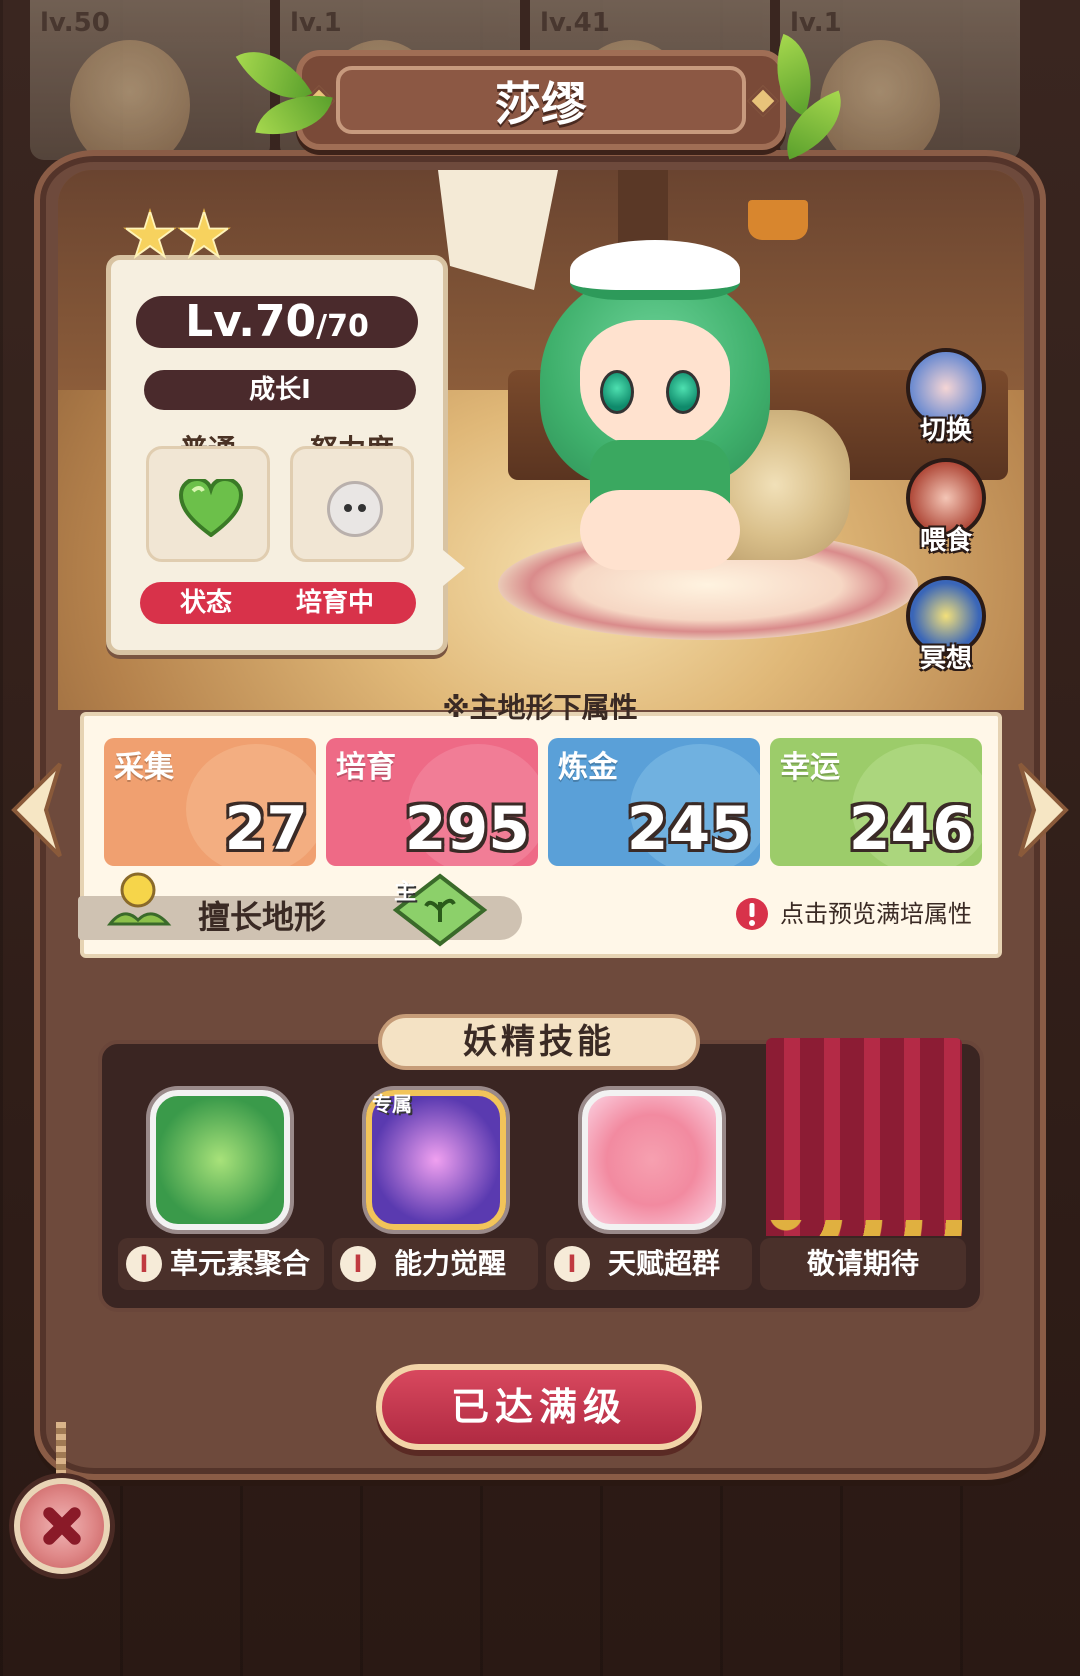 The height and width of the screenshot is (1676, 1080). Describe the element at coordinates (335, 603) in the screenshot. I see `status-value: 培育中` at that location.